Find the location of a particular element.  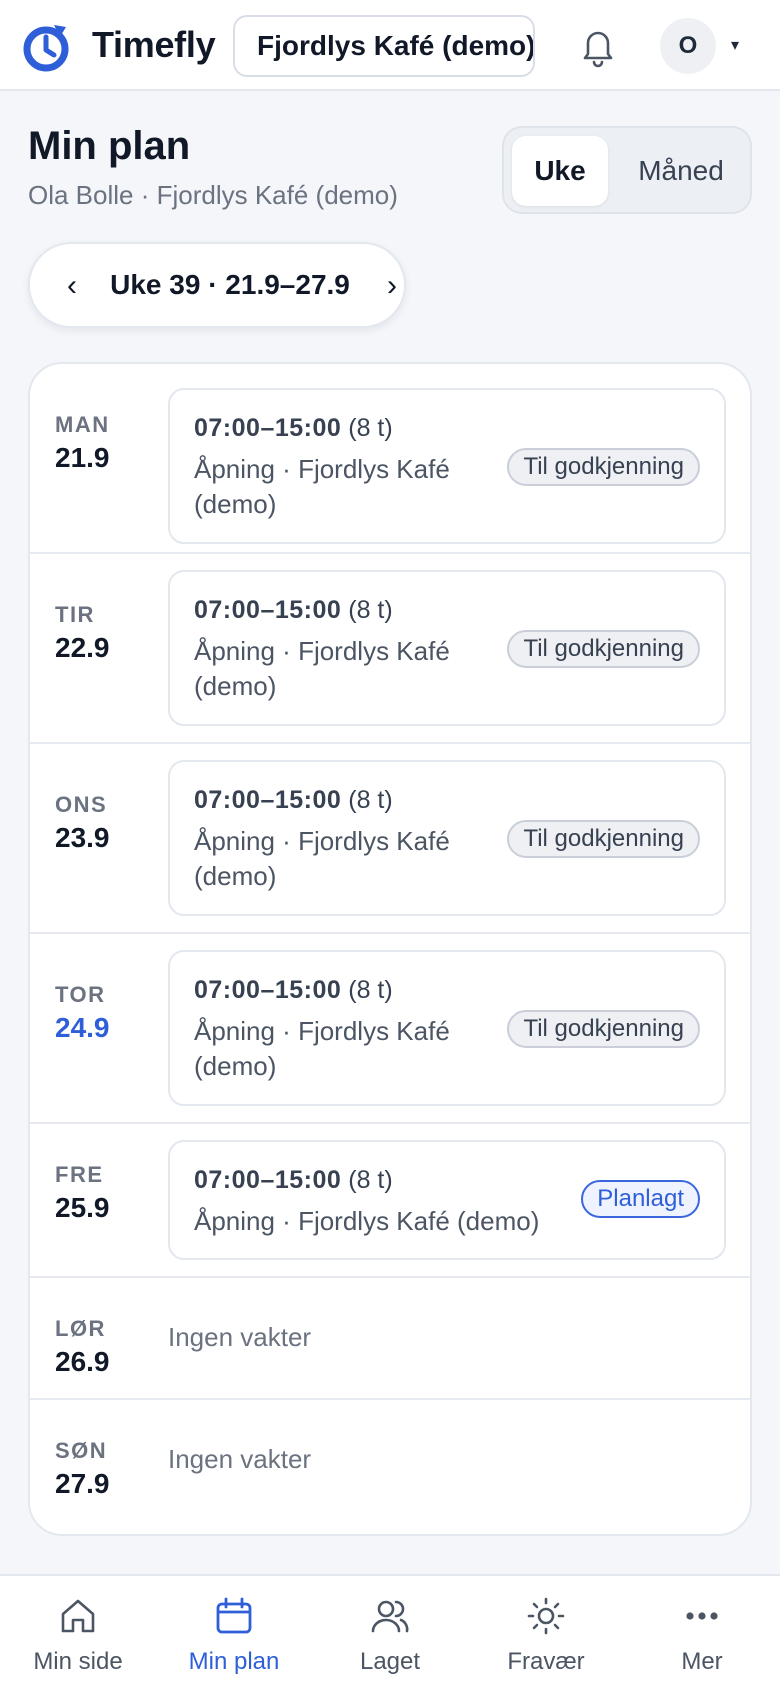

workspace-switcher-button: Fjordlys Kafé (demo) is located at coordinates (384, 46).